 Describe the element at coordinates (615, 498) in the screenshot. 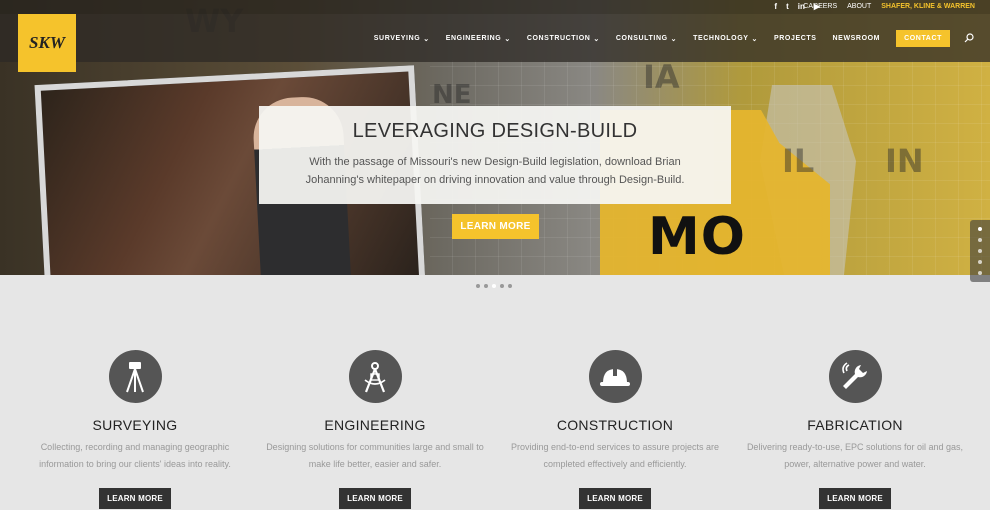

I see `construction-learn-more-button: LEARN MORE` at that location.